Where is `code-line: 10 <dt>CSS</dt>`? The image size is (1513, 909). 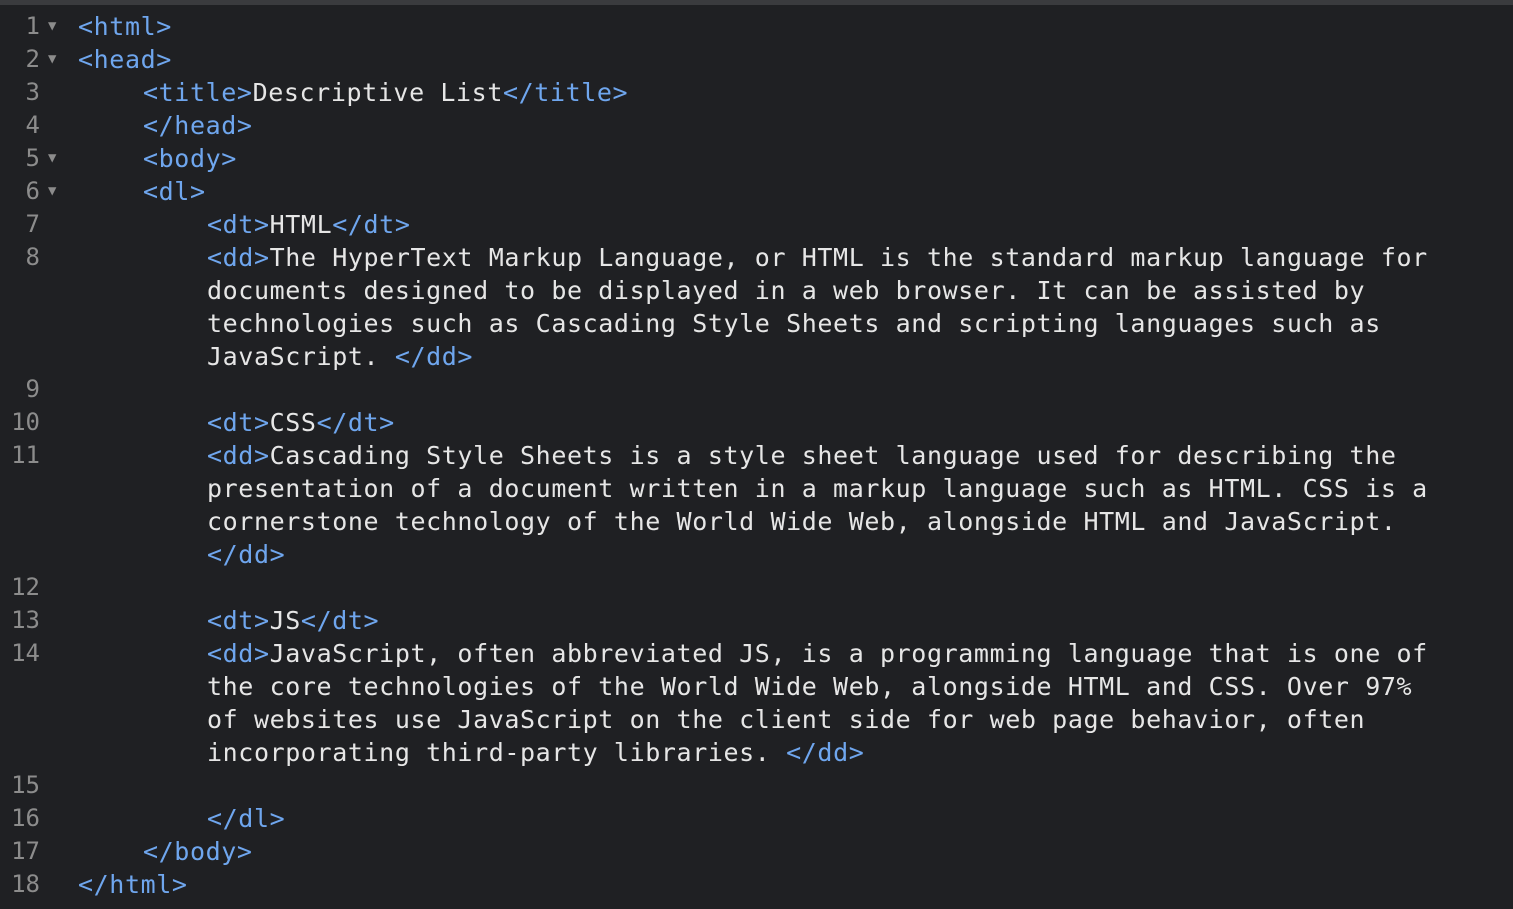 code-line: 10 <dt>CSS</dt> is located at coordinates (756, 422).